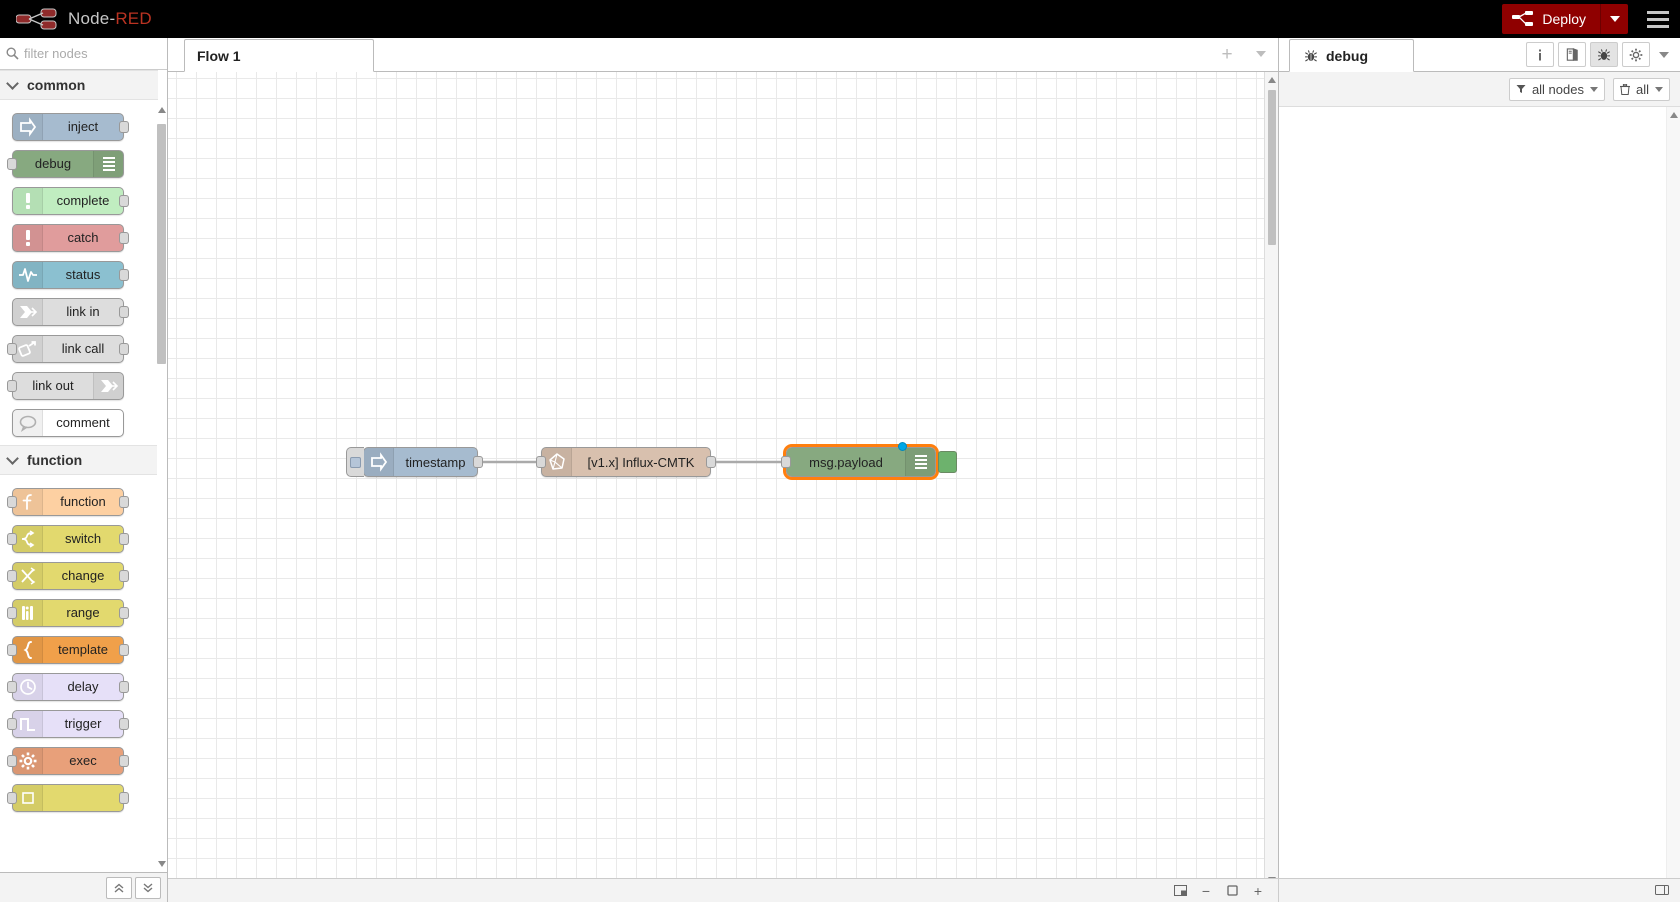 This screenshot has height=902, width=1680. Describe the element at coordinates (70, 126) in the screenshot. I see `palette-node-inject: inject` at that location.